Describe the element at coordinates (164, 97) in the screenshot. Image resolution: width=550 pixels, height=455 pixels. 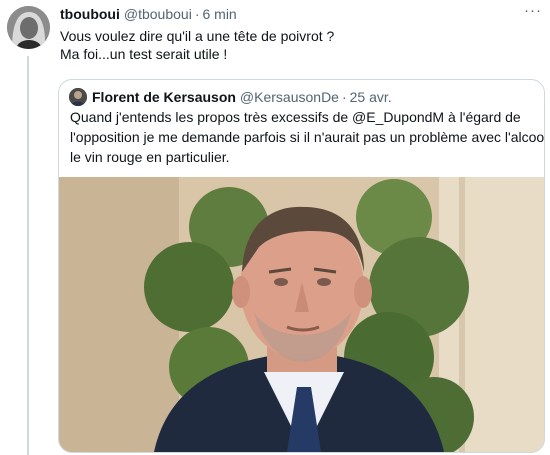
I see `quoted-author-name: Florent de Kersauson` at that location.